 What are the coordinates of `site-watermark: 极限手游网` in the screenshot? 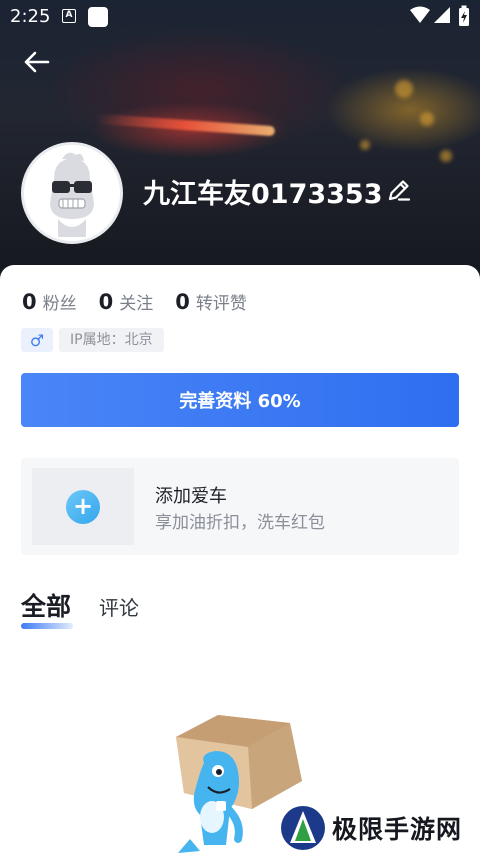 It's located at (380, 827).